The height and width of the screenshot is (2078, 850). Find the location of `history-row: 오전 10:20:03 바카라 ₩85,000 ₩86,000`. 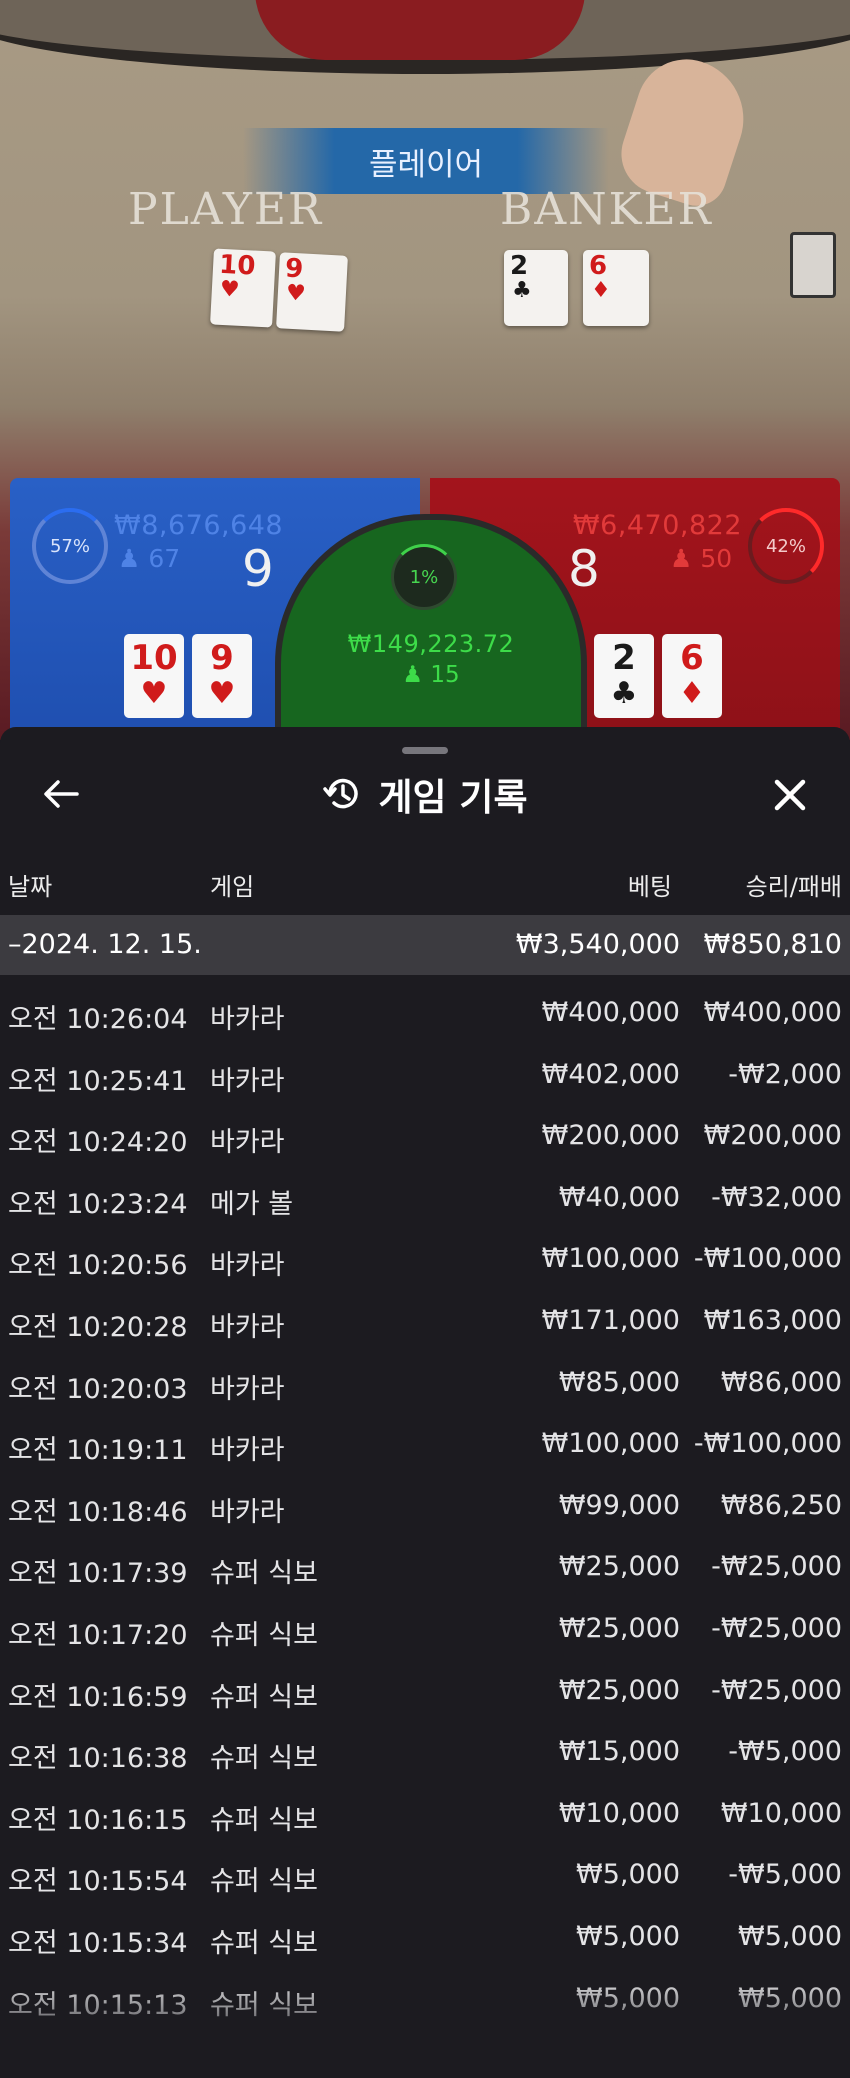

history-row: 오전 10:20:03 바카라 ₩85,000 ₩86,000 is located at coordinates (425, 1383).